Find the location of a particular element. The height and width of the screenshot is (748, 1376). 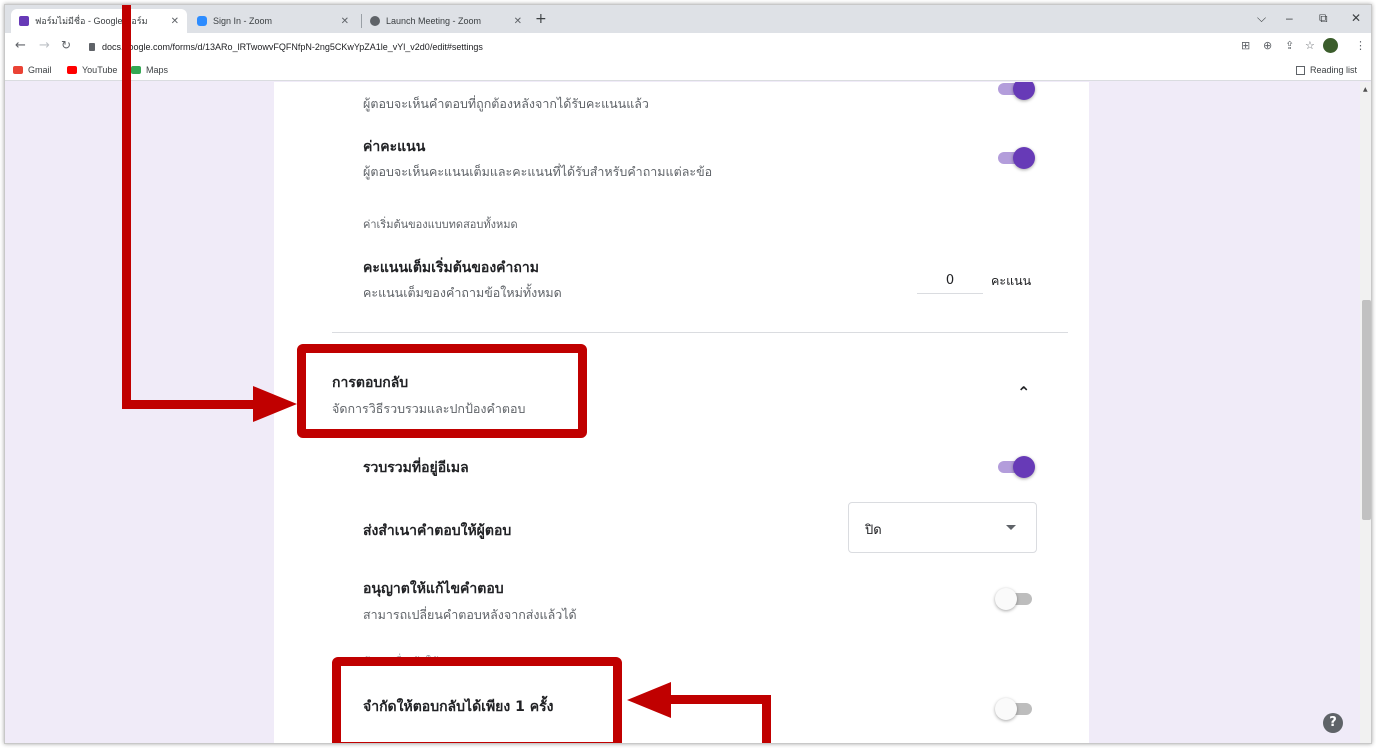

scrollbar-thumb is located at coordinates (1366, 410).